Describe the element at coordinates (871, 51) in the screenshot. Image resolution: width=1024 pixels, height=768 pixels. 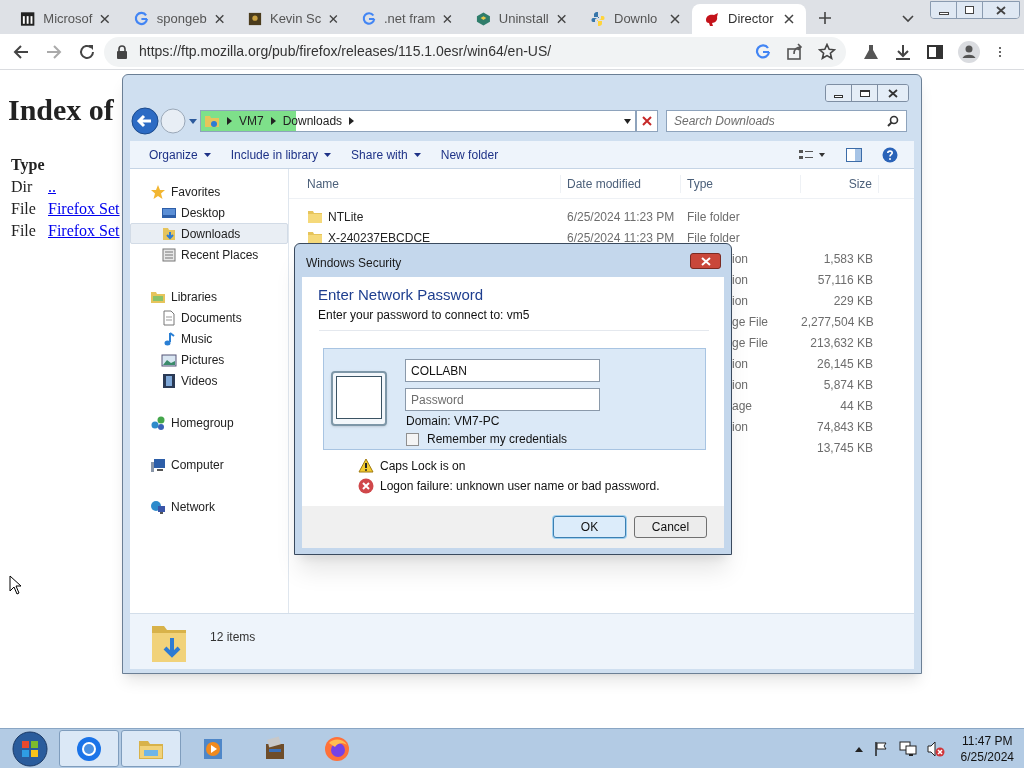
I see `flask-icon` at that location.